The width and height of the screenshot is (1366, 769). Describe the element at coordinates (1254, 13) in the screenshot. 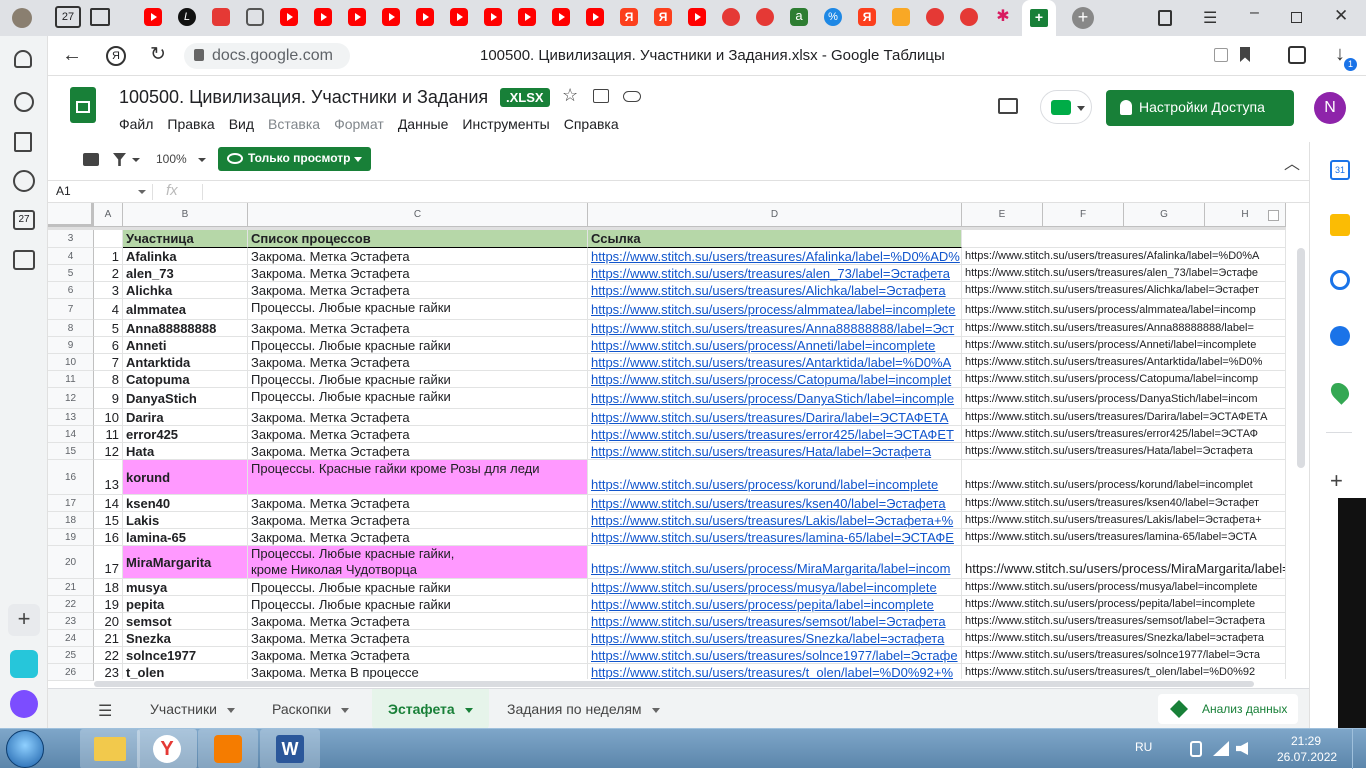

I see `minimize-icon: –` at that location.